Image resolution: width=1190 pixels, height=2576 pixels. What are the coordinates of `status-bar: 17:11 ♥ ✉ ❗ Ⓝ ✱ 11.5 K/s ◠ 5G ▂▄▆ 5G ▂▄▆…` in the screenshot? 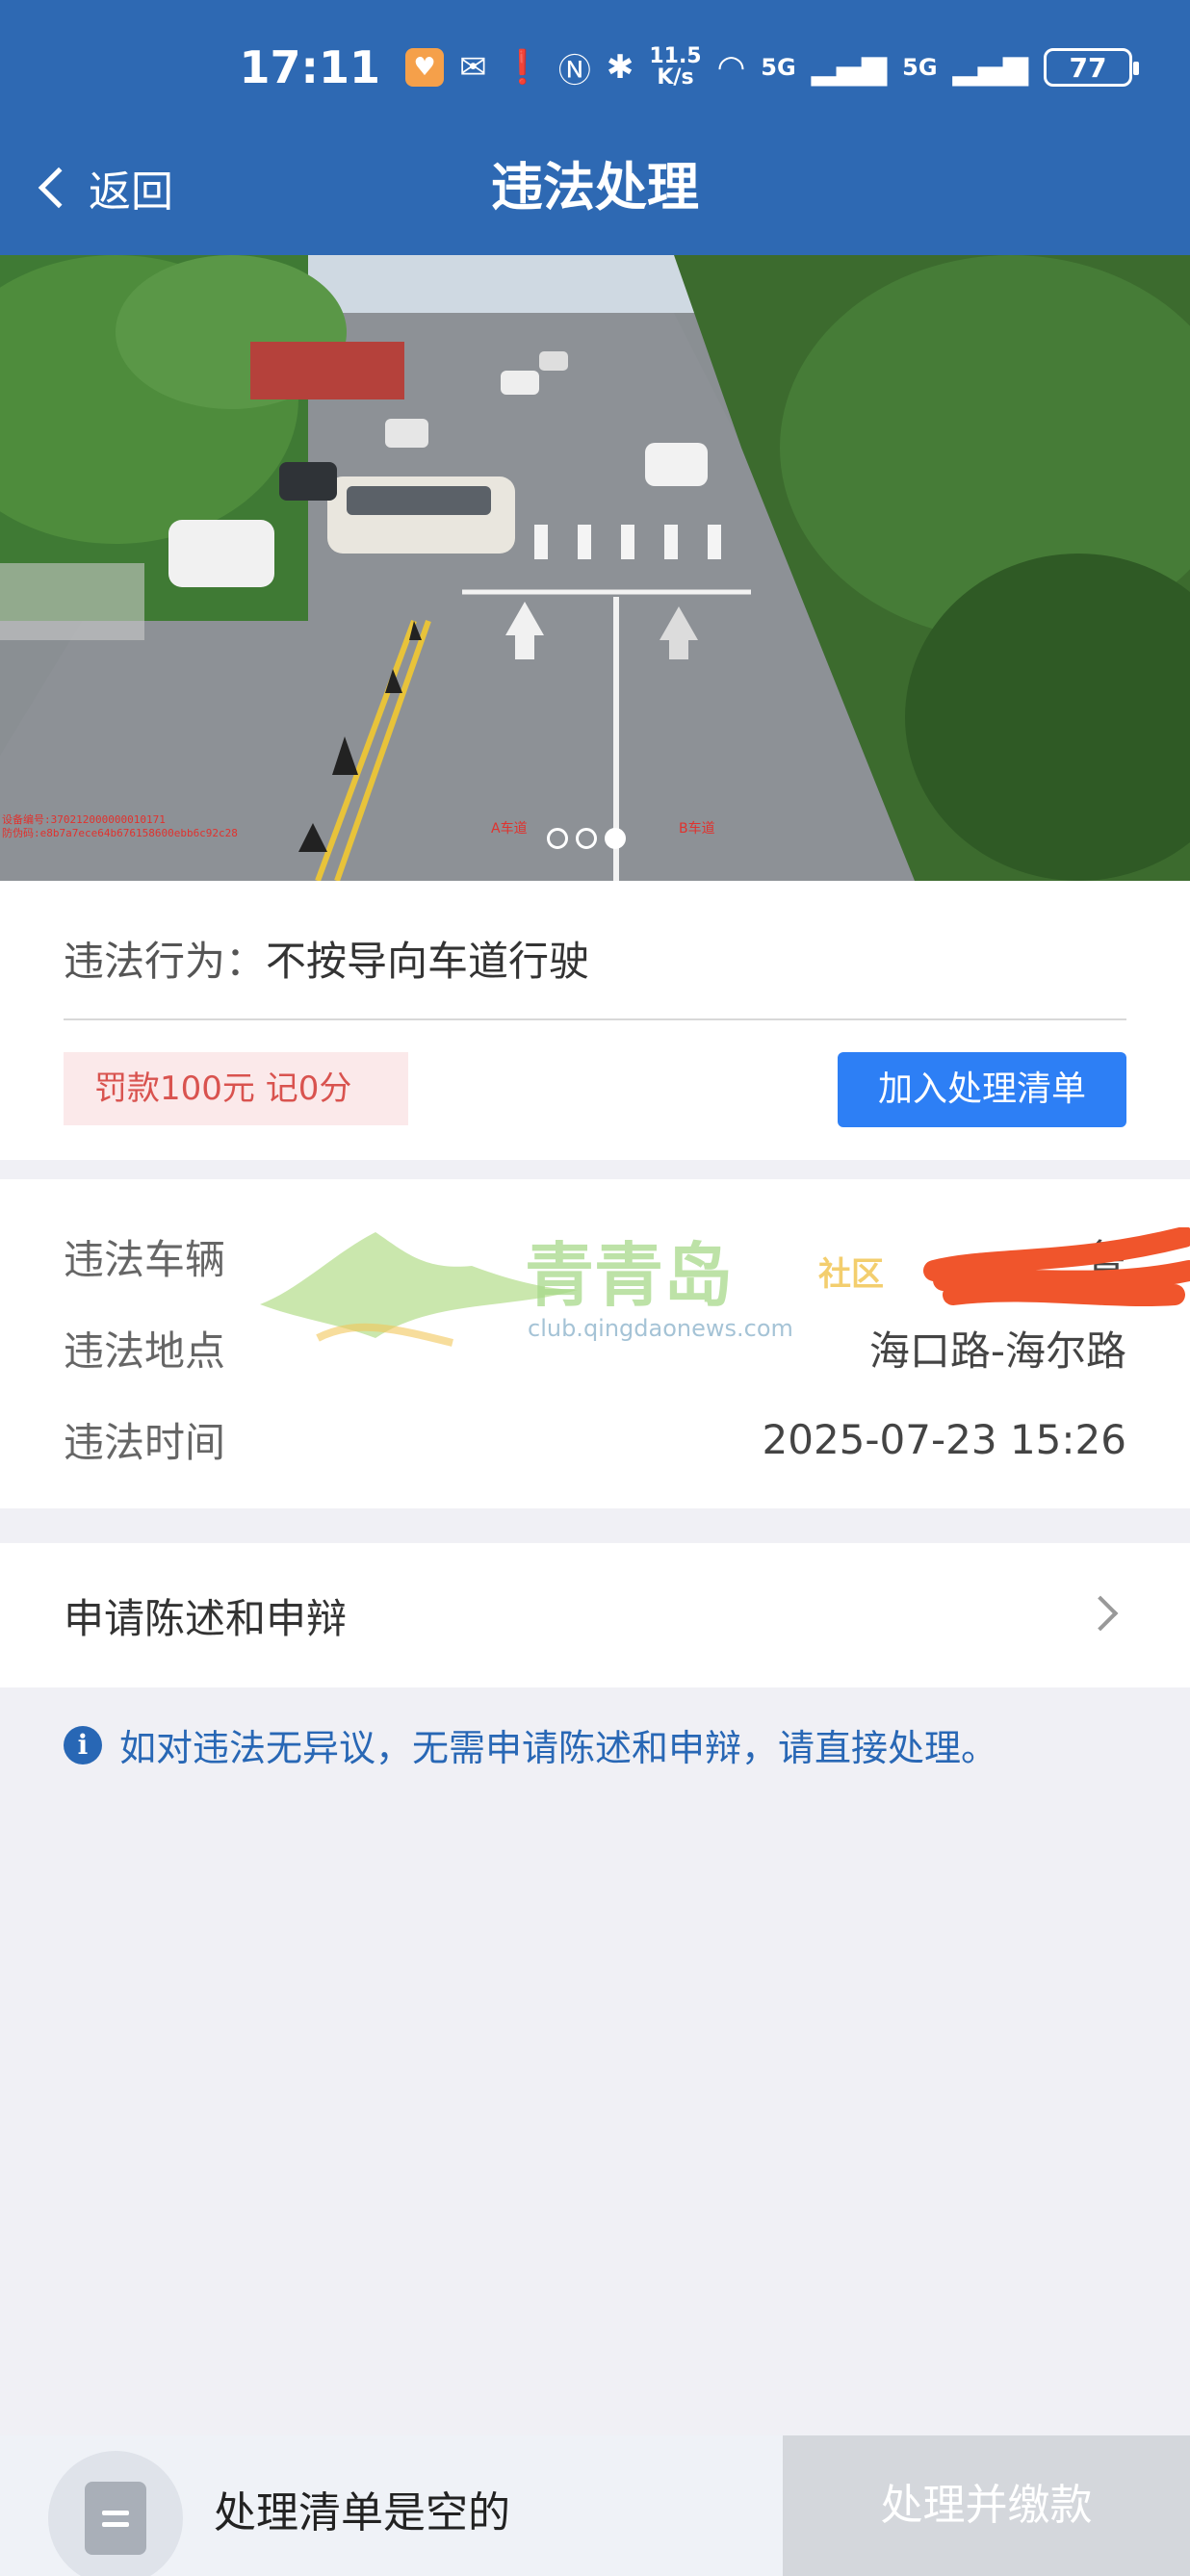 It's located at (689, 67).